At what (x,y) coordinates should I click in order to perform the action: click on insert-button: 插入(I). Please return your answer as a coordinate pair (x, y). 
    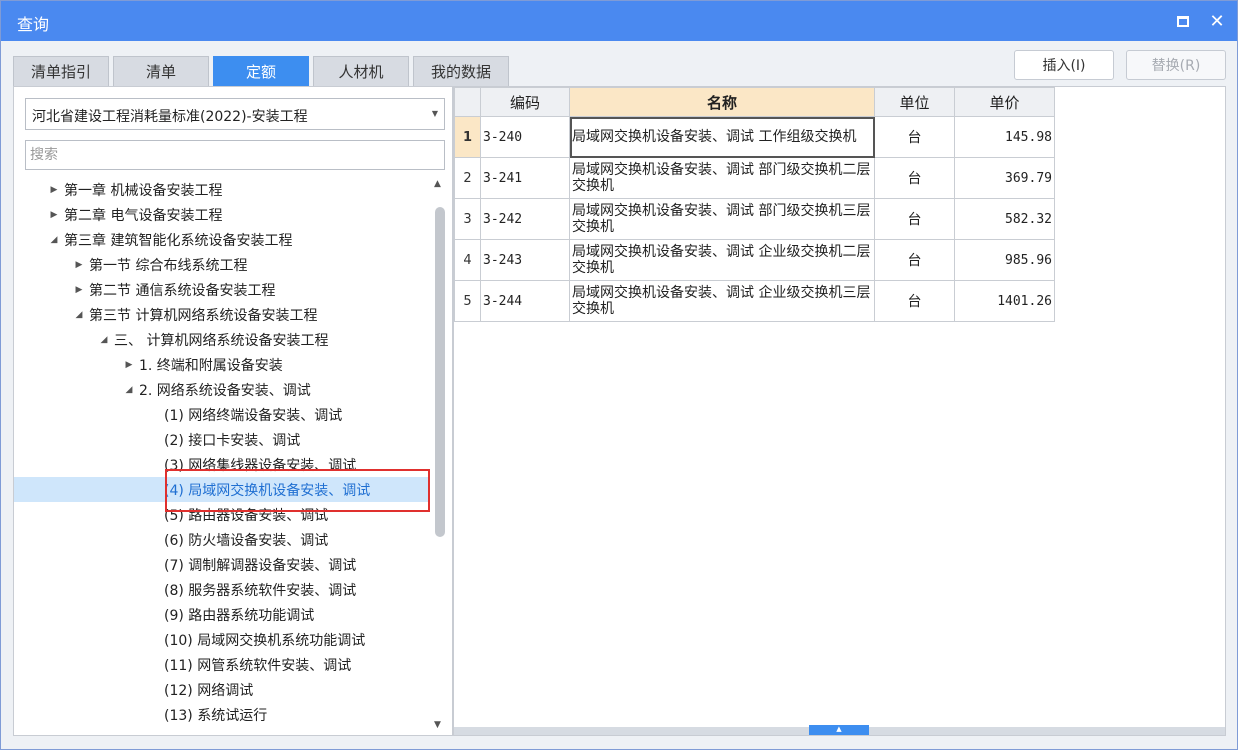
    Looking at the image, I should click on (1064, 65).